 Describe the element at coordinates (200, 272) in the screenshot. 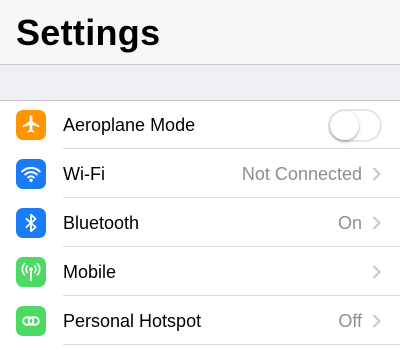

I see `settings-row-mobile: Mobile` at that location.